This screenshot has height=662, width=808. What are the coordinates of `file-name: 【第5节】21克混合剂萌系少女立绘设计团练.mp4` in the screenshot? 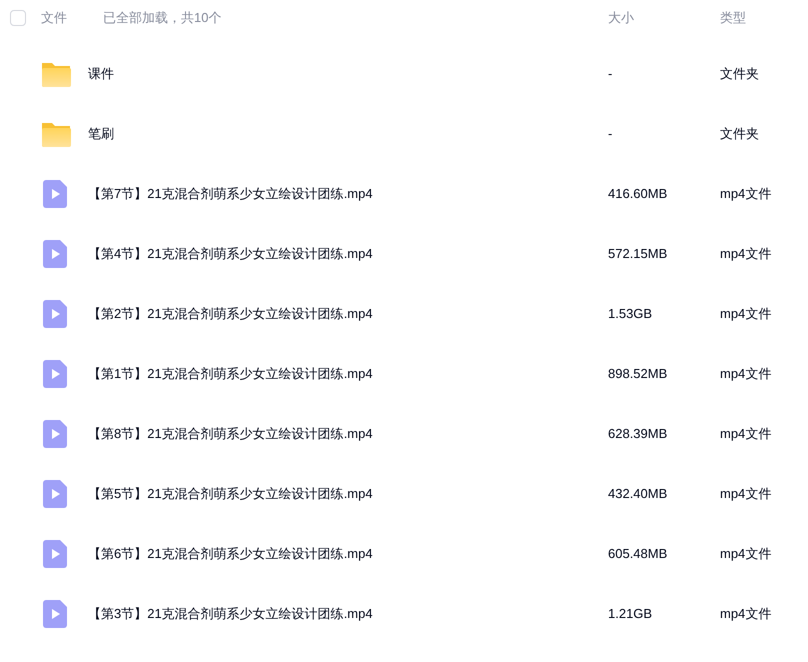 It's located at (230, 494).